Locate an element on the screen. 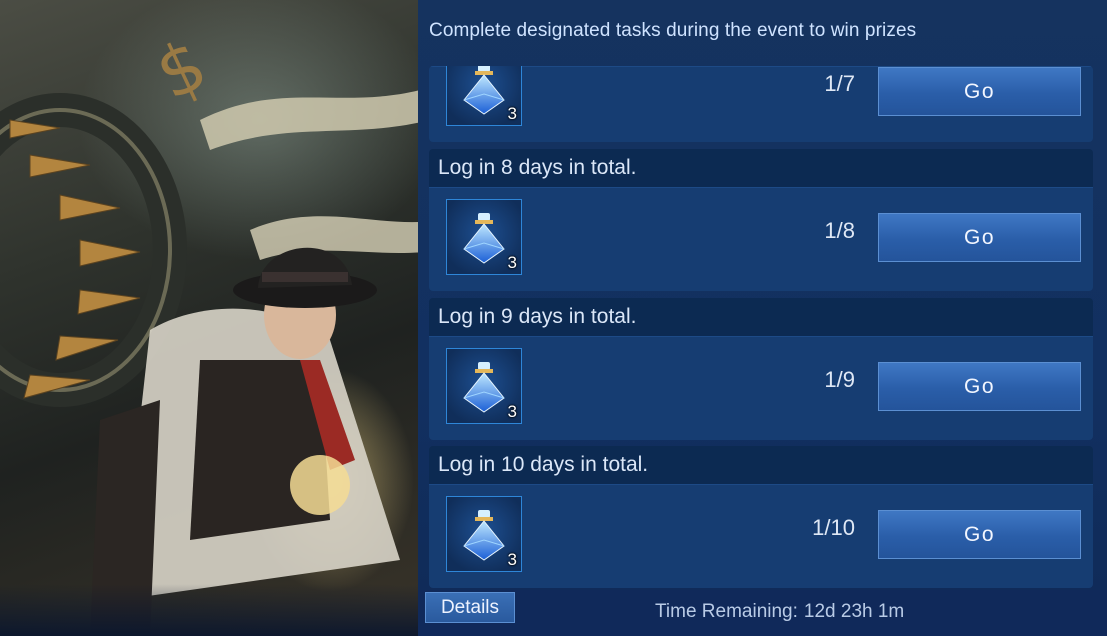 This screenshot has width=1107, height=636. task-card-body: 3 1/9 Go is located at coordinates (761, 388).